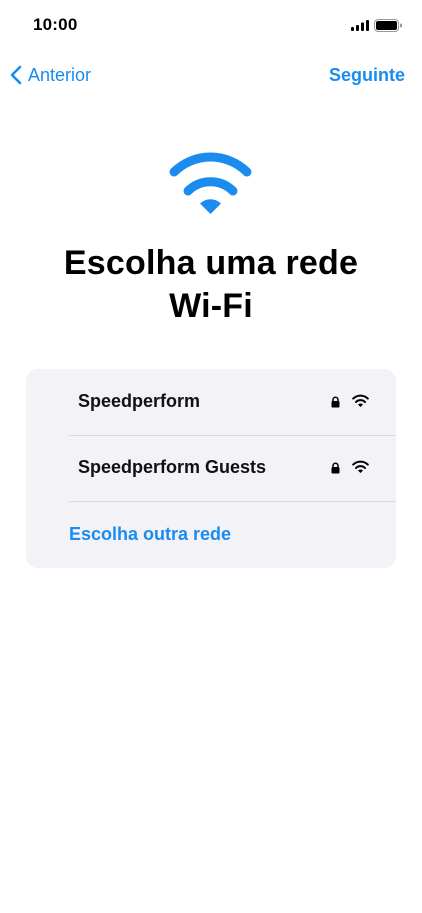 The width and height of the screenshot is (422, 913). Describe the element at coordinates (232, 501) in the screenshot. I see `divider` at that location.